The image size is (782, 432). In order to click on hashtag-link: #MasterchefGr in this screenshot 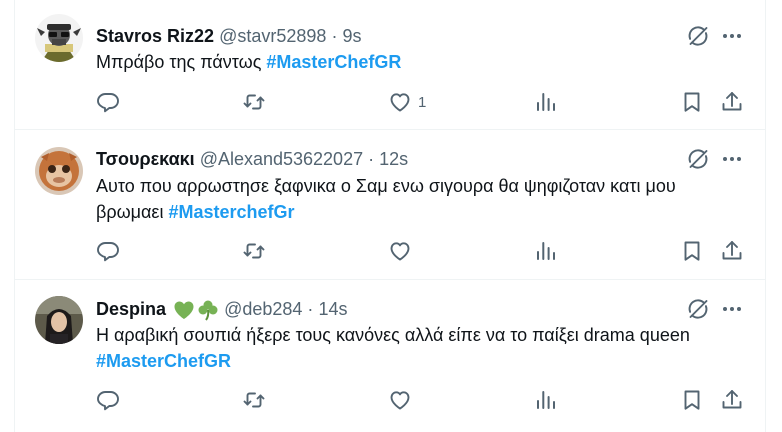, I will do `click(231, 212)`.